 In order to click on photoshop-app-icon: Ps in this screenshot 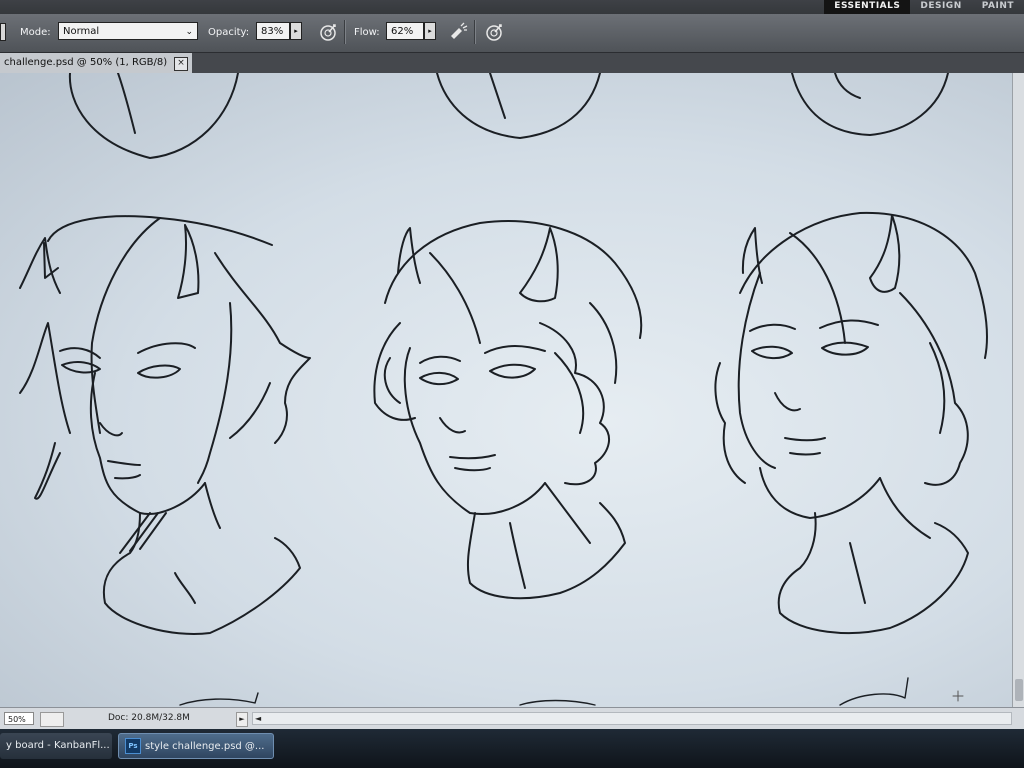, I will do `click(133, 746)`.